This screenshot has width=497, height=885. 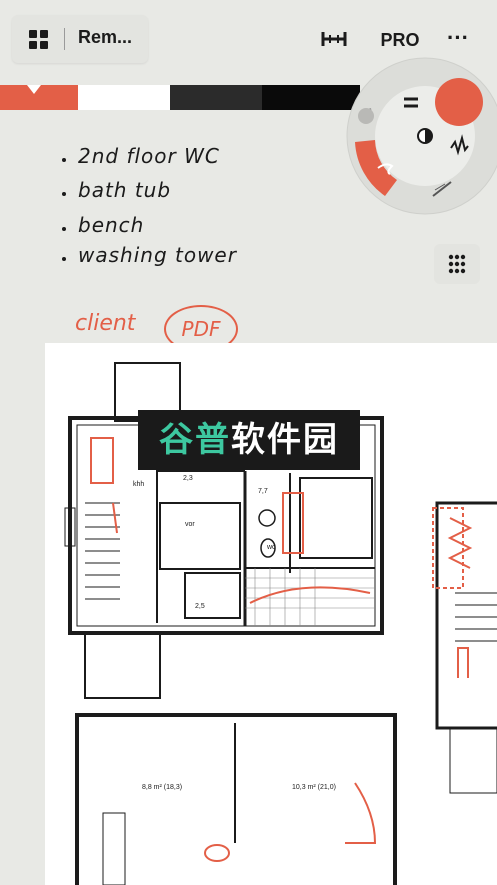 I want to click on plan-label: wc, so click(x=271, y=547).